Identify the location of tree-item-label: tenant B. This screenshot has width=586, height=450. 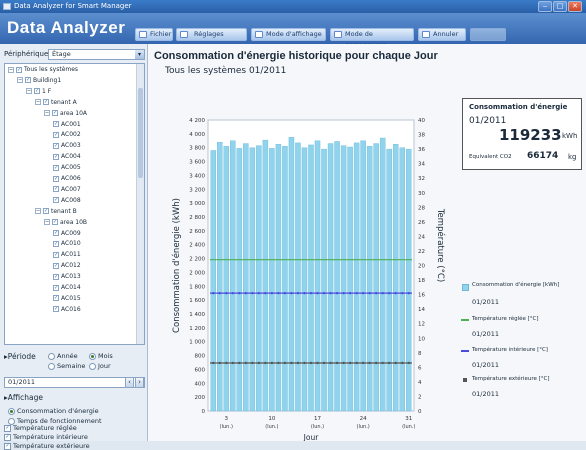
(64, 211).